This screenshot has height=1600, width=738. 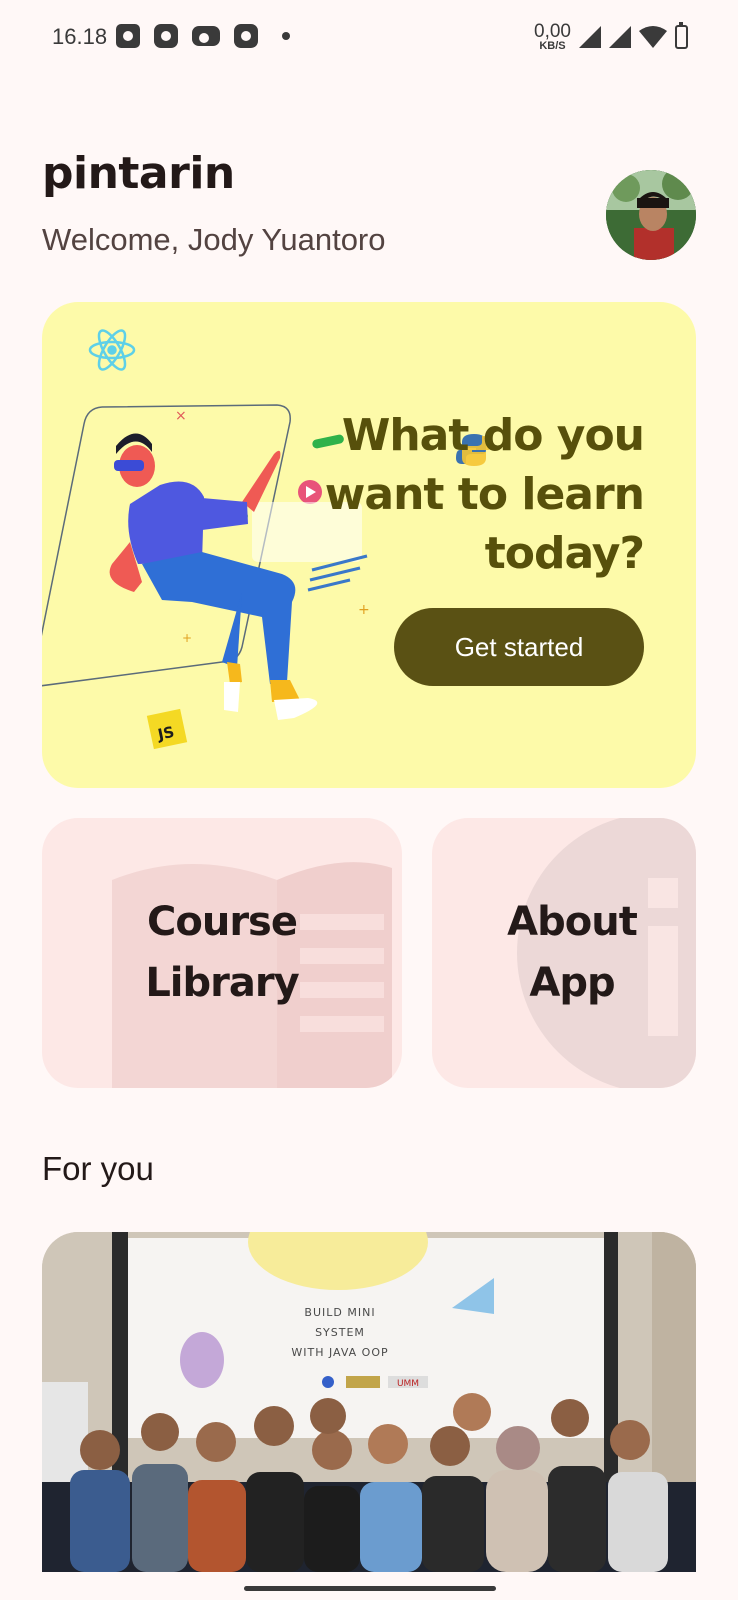 I want to click on hero-title-line: want to learn, so click(x=484, y=494).